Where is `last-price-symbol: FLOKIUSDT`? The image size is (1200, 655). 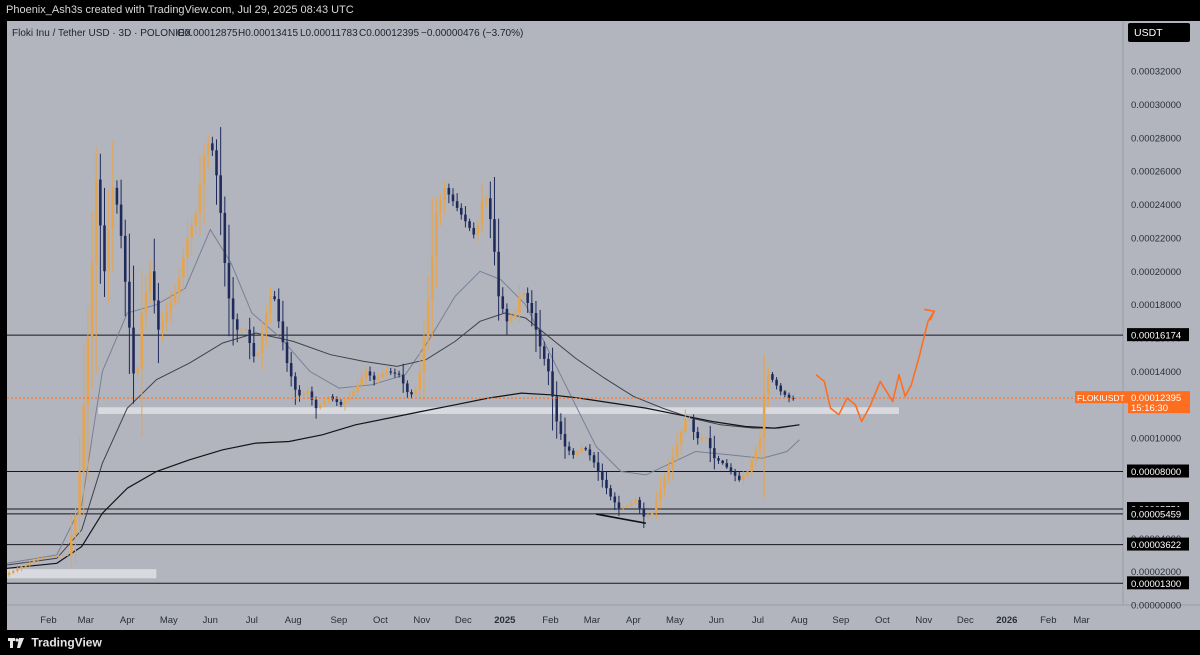
last-price-symbol: FLOKIUSDT is located at coordinates (1101, 398).